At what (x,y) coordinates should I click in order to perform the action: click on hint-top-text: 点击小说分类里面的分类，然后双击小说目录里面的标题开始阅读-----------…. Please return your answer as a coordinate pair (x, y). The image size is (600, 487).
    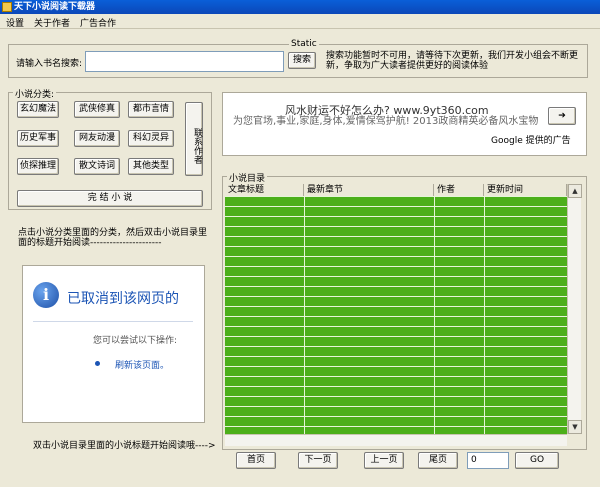
    Looking at the image, I should click on (113, 238).